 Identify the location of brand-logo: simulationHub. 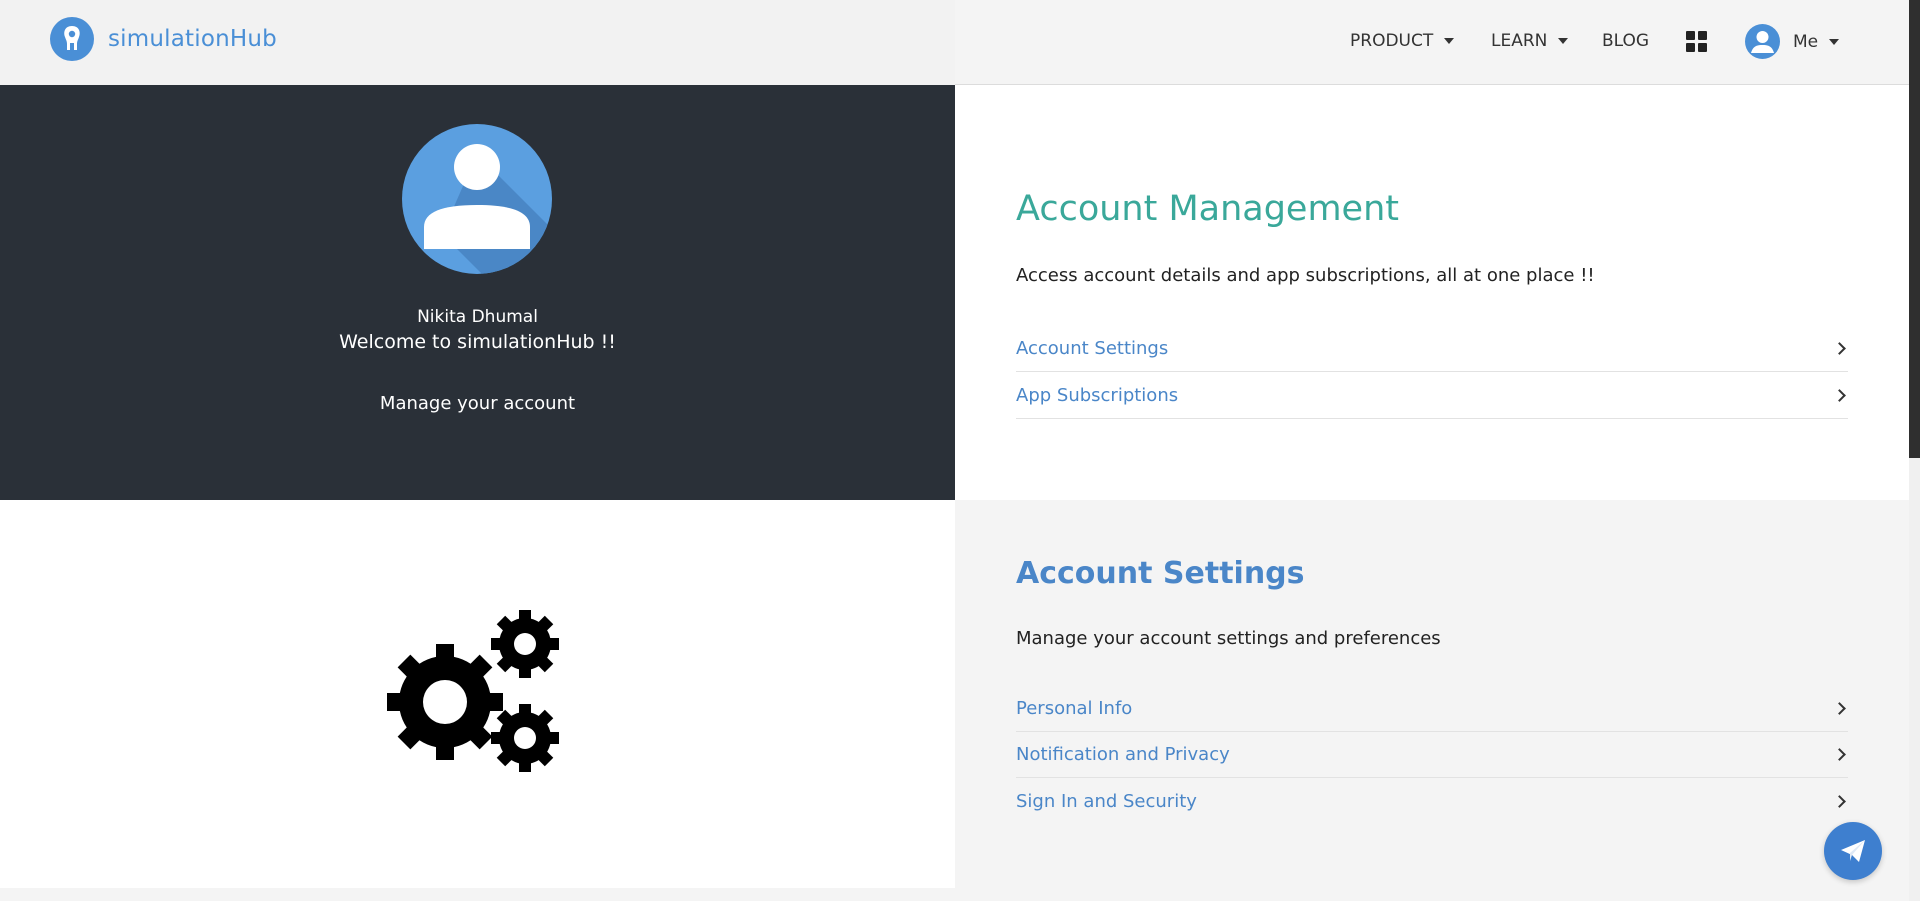
(163, 39).